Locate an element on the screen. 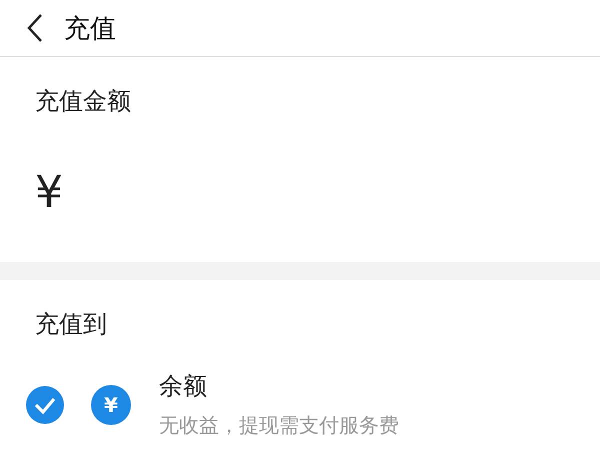  option-title: 余额 is located at coordinates (279, 386).